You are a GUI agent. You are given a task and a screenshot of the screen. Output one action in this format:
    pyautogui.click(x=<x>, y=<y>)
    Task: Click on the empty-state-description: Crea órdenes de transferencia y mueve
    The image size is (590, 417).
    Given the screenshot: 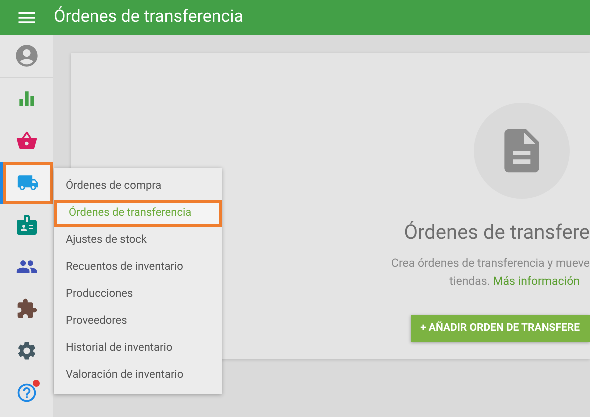 What is the action you would take?
    pyautogui.click(x=490, y=263)
    